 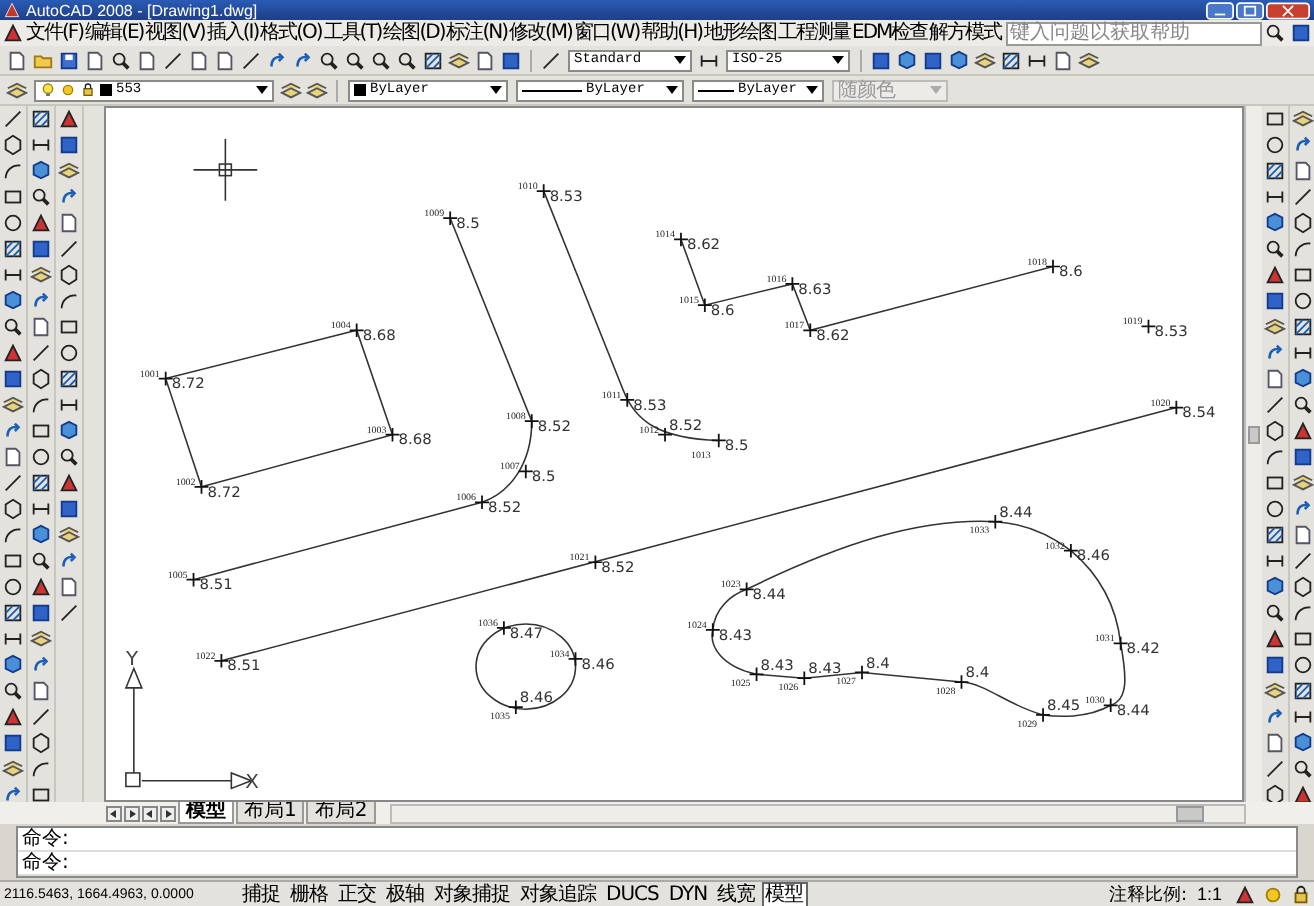 I want to click on menu-item: 视图(V), so click(x=176, y=33).